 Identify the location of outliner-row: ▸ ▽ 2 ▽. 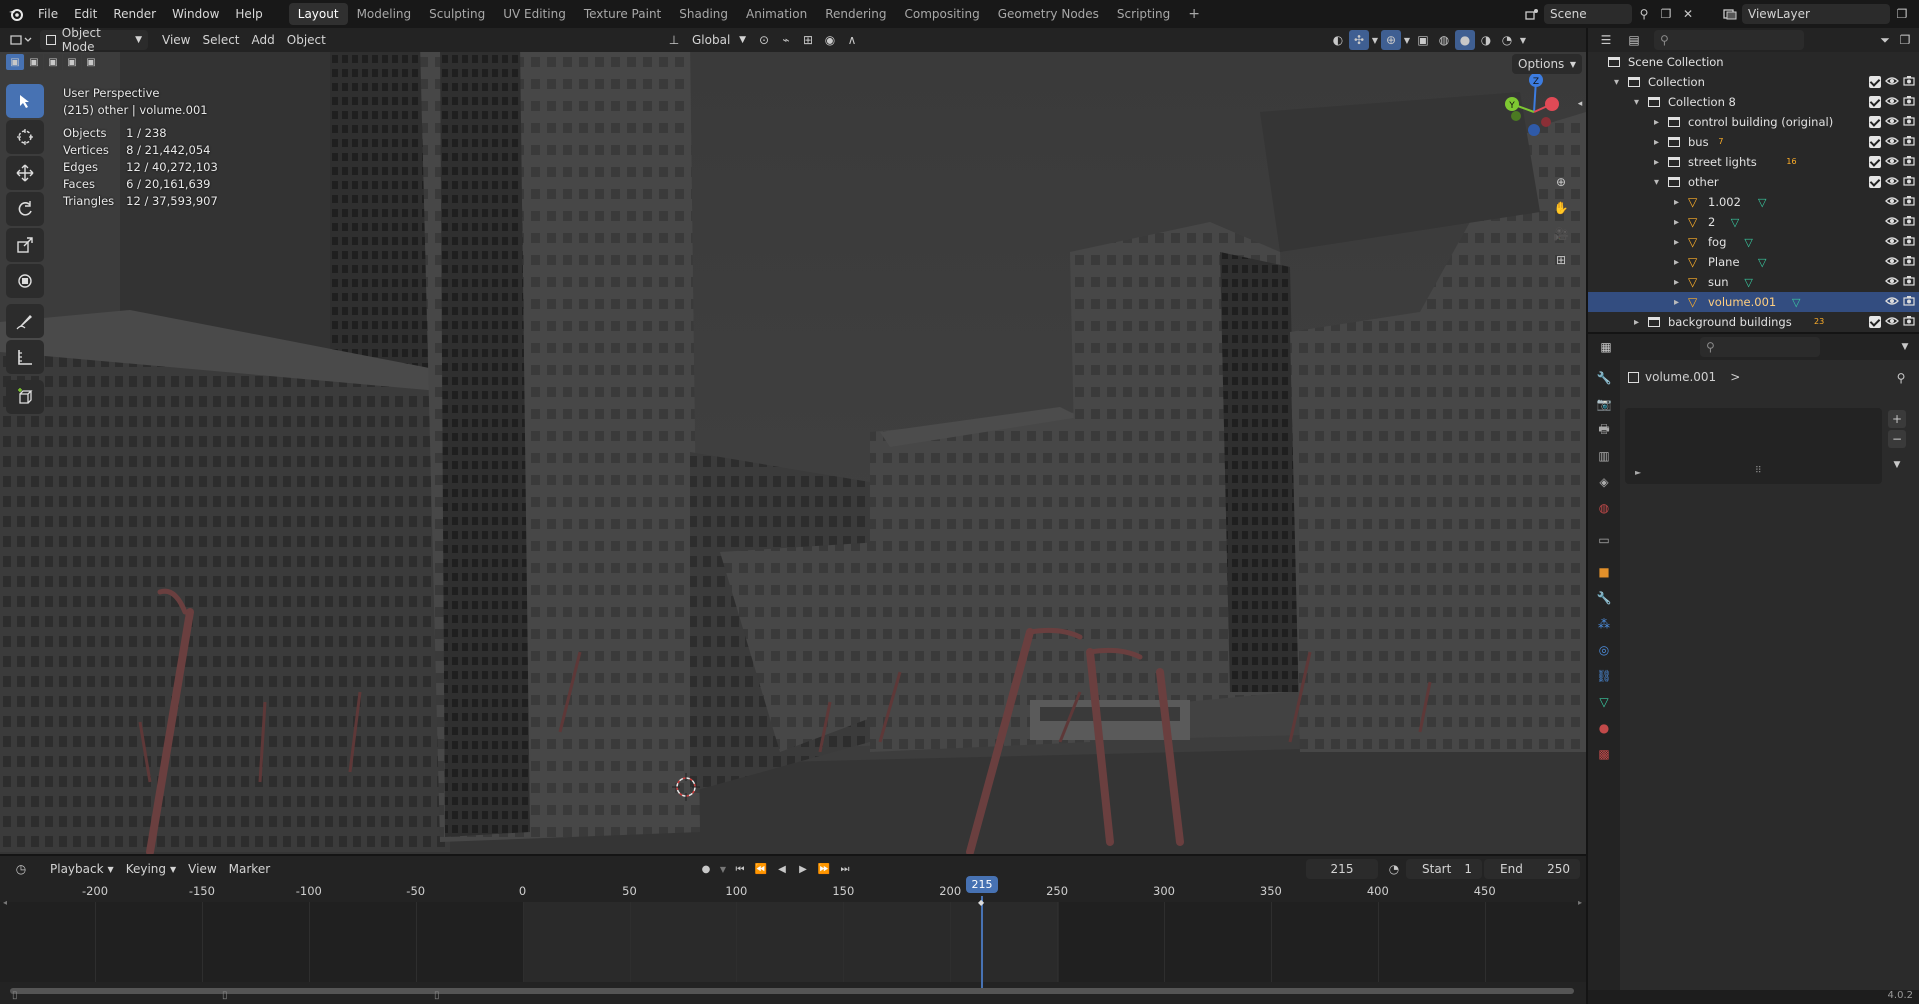
(1753, 222).